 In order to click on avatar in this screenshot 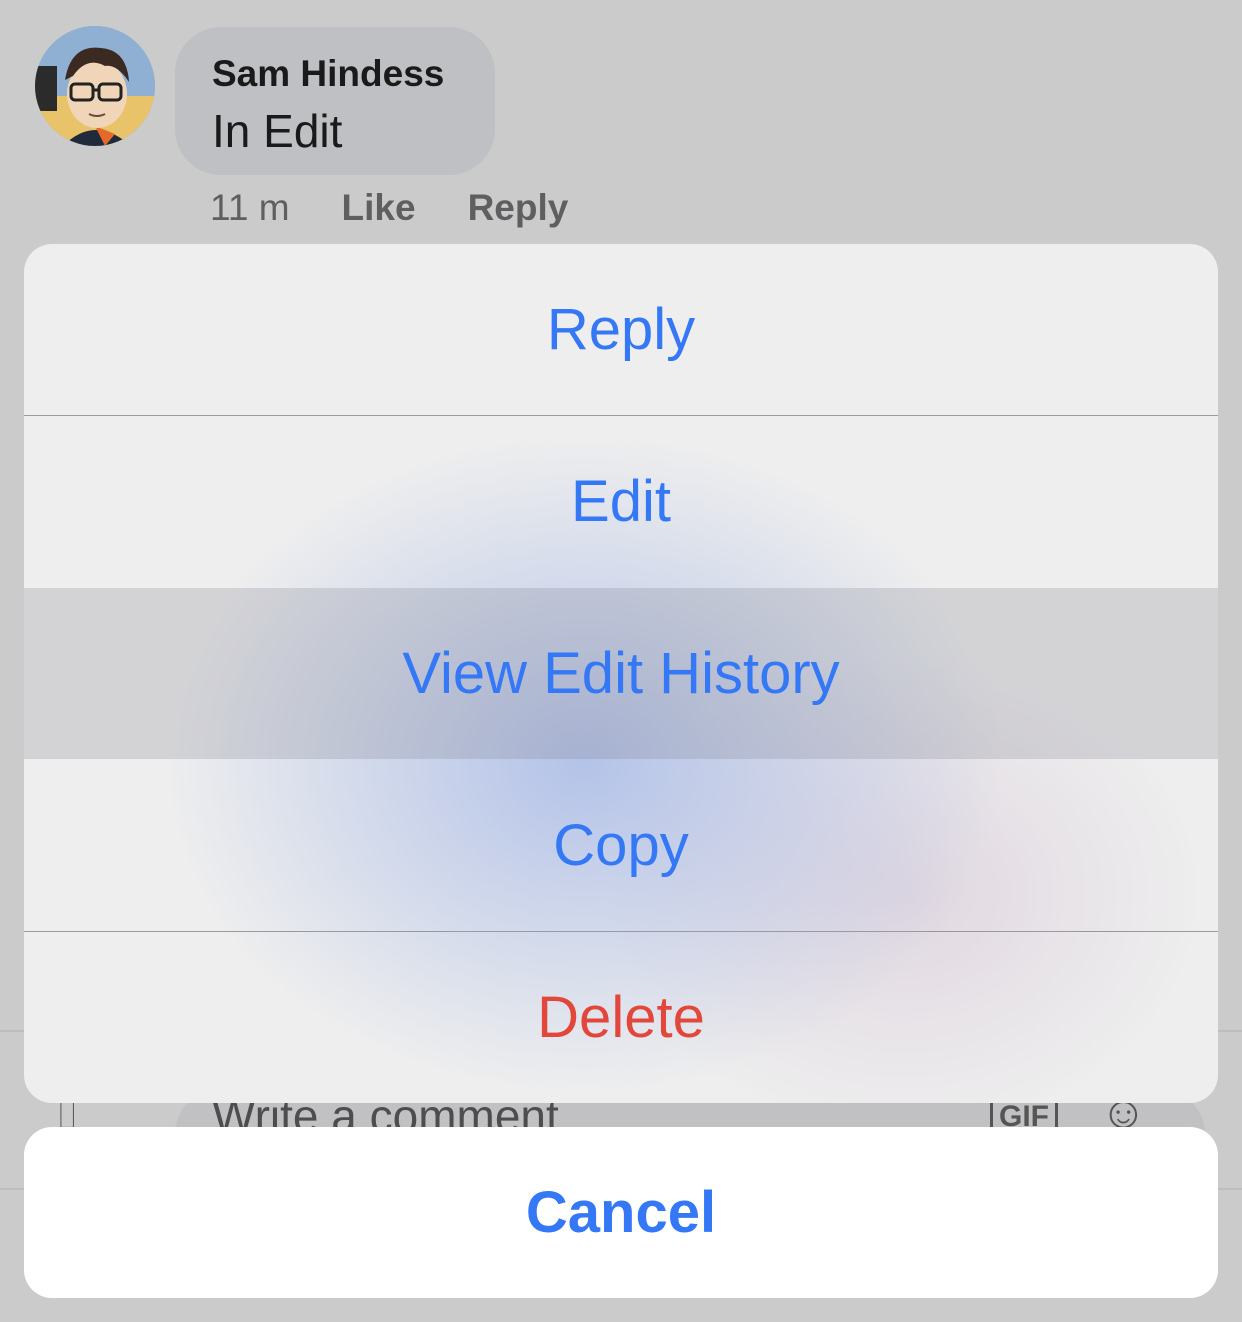, I will do `click(95, 86)`.